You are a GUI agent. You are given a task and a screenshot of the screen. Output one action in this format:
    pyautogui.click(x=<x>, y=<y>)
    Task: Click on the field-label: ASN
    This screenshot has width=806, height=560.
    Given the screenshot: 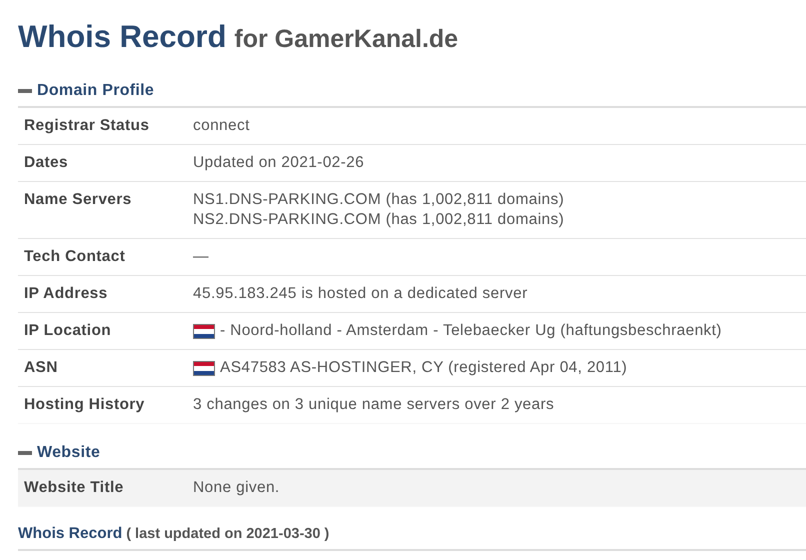 What is the action you would take?
    pyautogui.click(x=41, y=368)
    